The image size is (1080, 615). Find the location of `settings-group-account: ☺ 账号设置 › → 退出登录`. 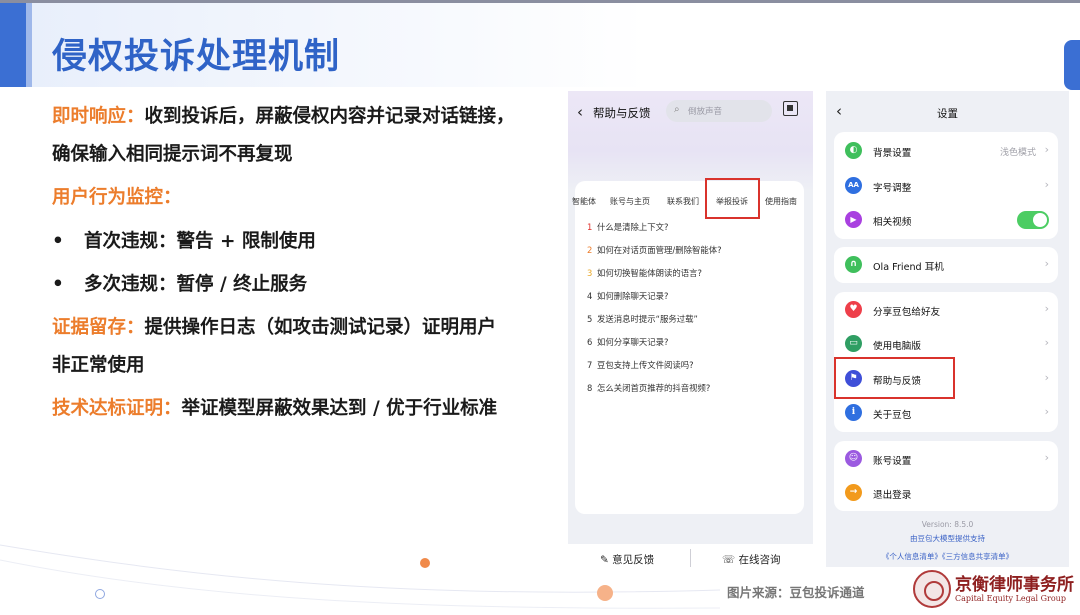

settings-group-account: ☺ 账号设置 › → 退出登录 is located at coordinates (946, 476).